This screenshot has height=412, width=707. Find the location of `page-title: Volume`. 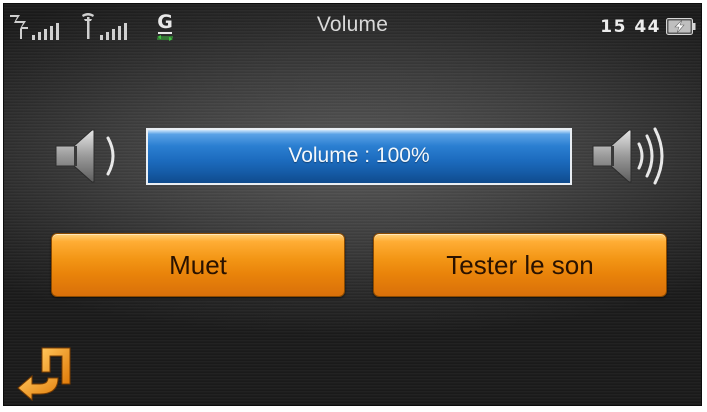

page-title: Volume is located at coordinates (352, 24).